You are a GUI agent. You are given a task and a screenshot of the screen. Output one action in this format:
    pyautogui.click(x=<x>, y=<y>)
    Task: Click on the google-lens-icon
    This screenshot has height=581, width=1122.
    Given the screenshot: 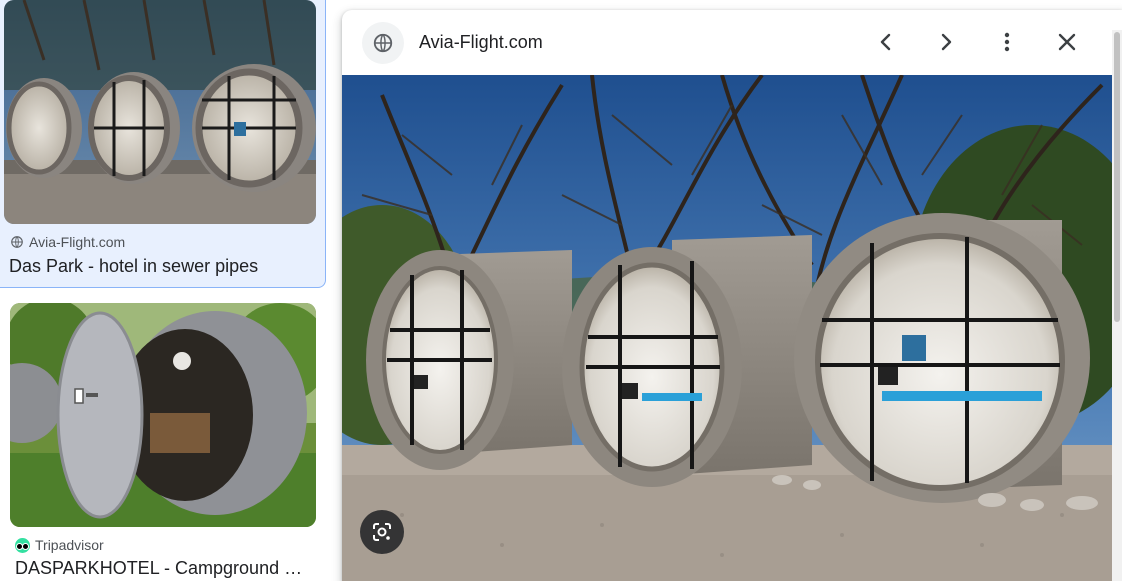 What is the action you would take?
    pyautogui.click(x=382, y=532)
    